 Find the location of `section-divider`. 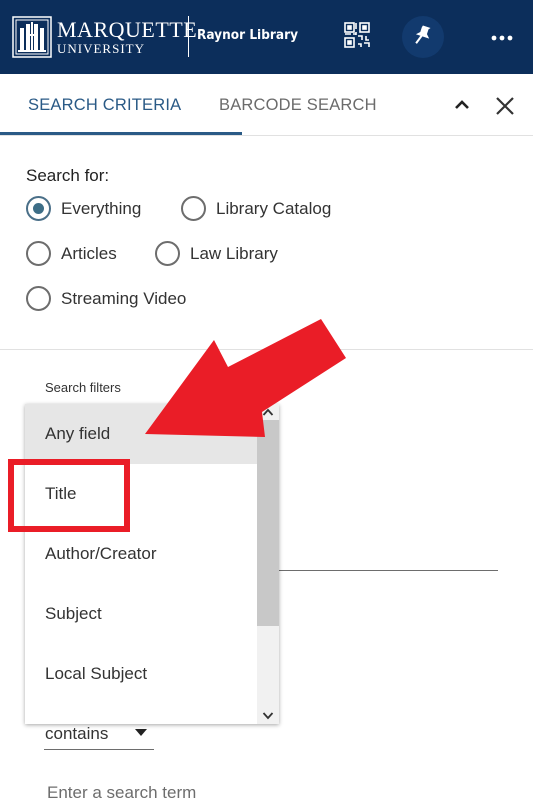

section-divider is located at coordinates (266, 349).